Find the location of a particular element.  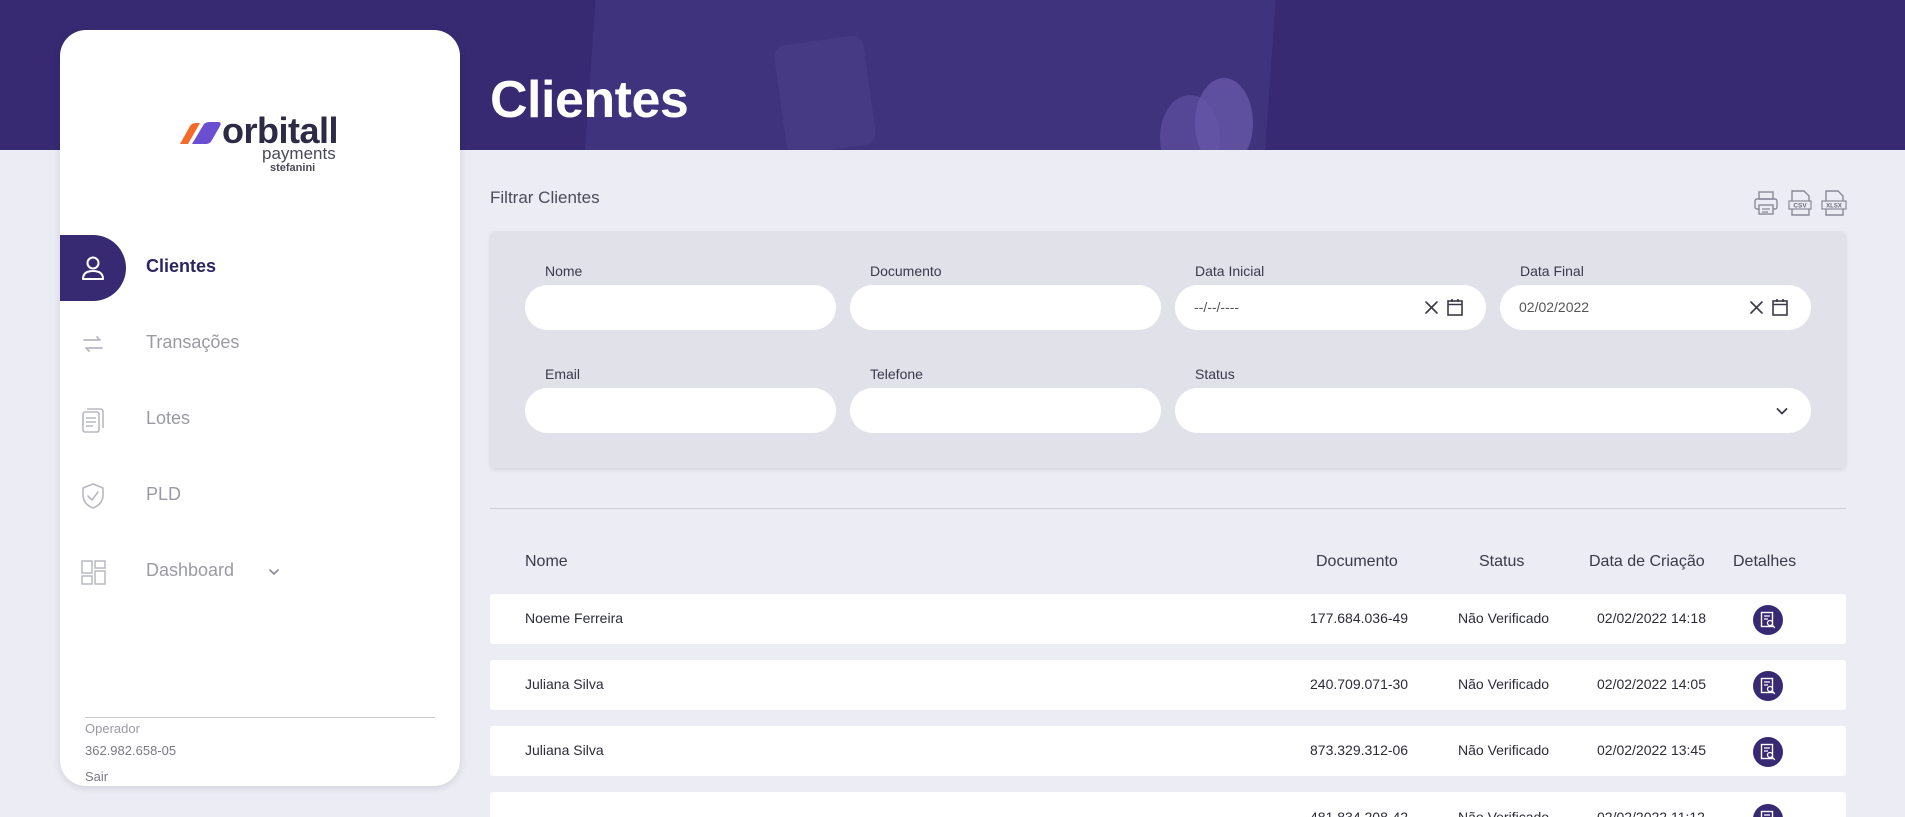

email-input is located at coordinates (680, 410).